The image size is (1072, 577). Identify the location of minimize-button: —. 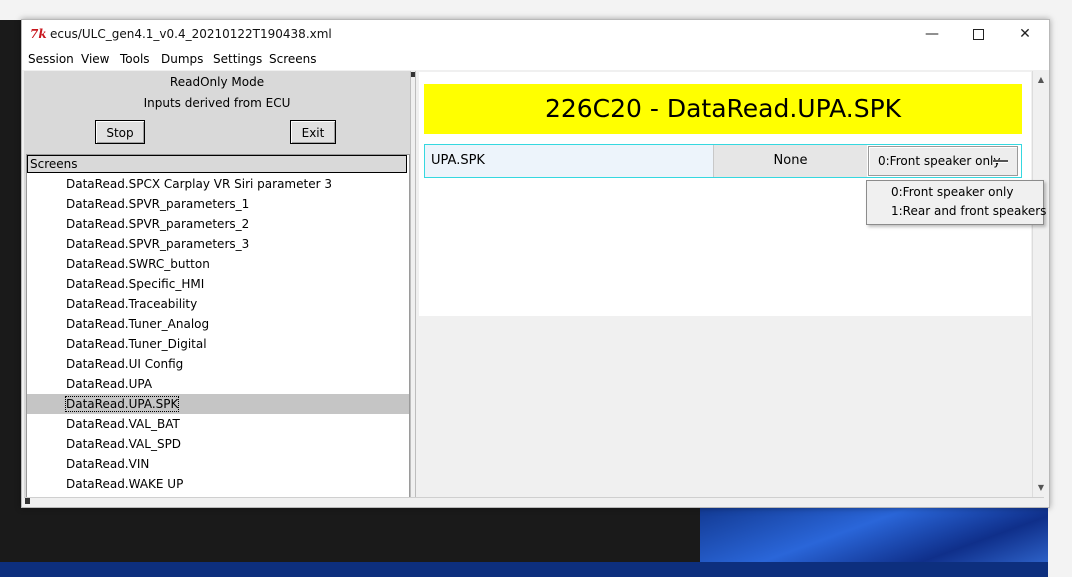
(932, 34).